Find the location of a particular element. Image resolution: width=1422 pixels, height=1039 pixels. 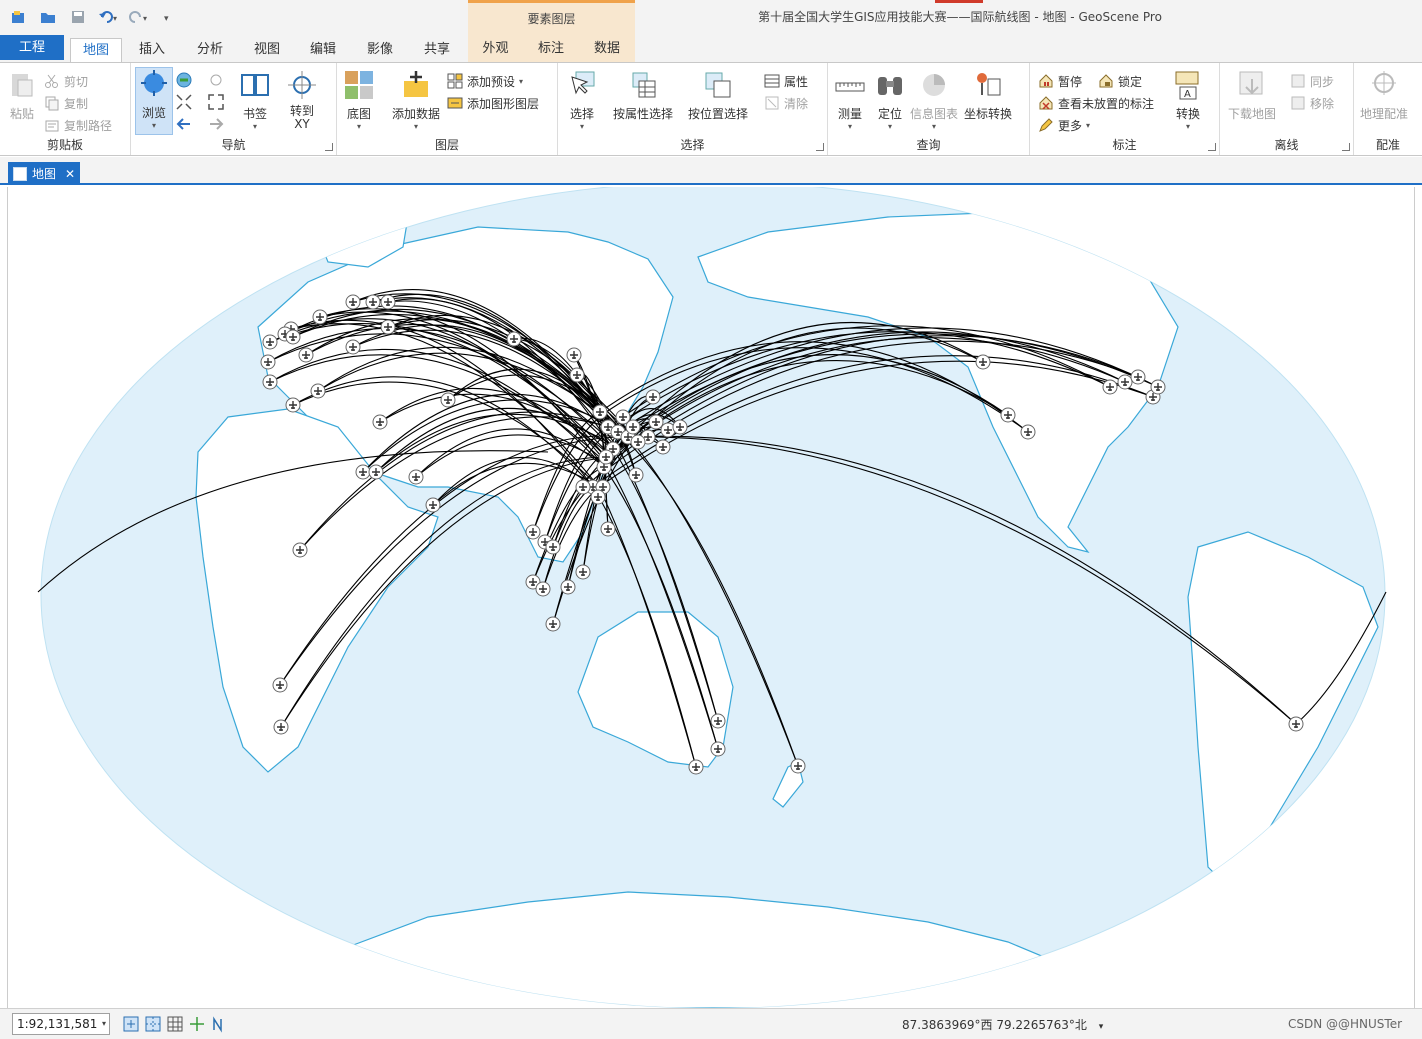

tab-insert: 插入 is located at coordinates (152, 50).